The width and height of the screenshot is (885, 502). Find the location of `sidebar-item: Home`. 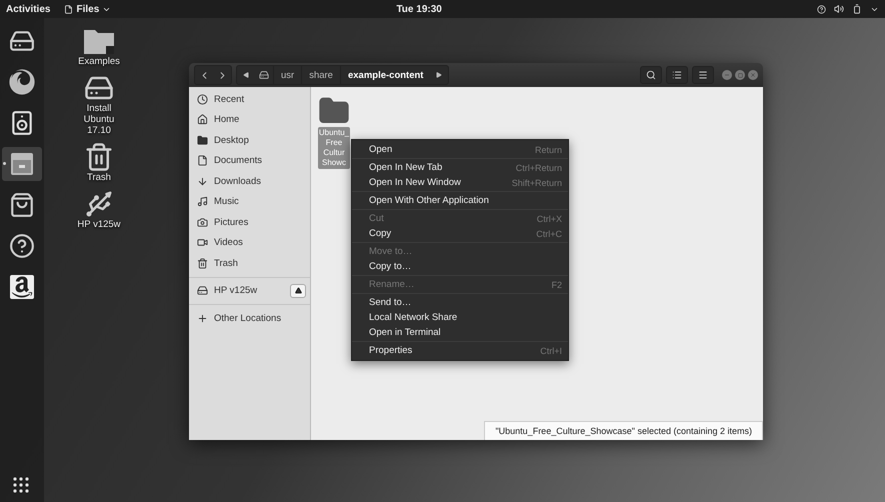

sidebar-item: Home is located at coordinates (249, 120).